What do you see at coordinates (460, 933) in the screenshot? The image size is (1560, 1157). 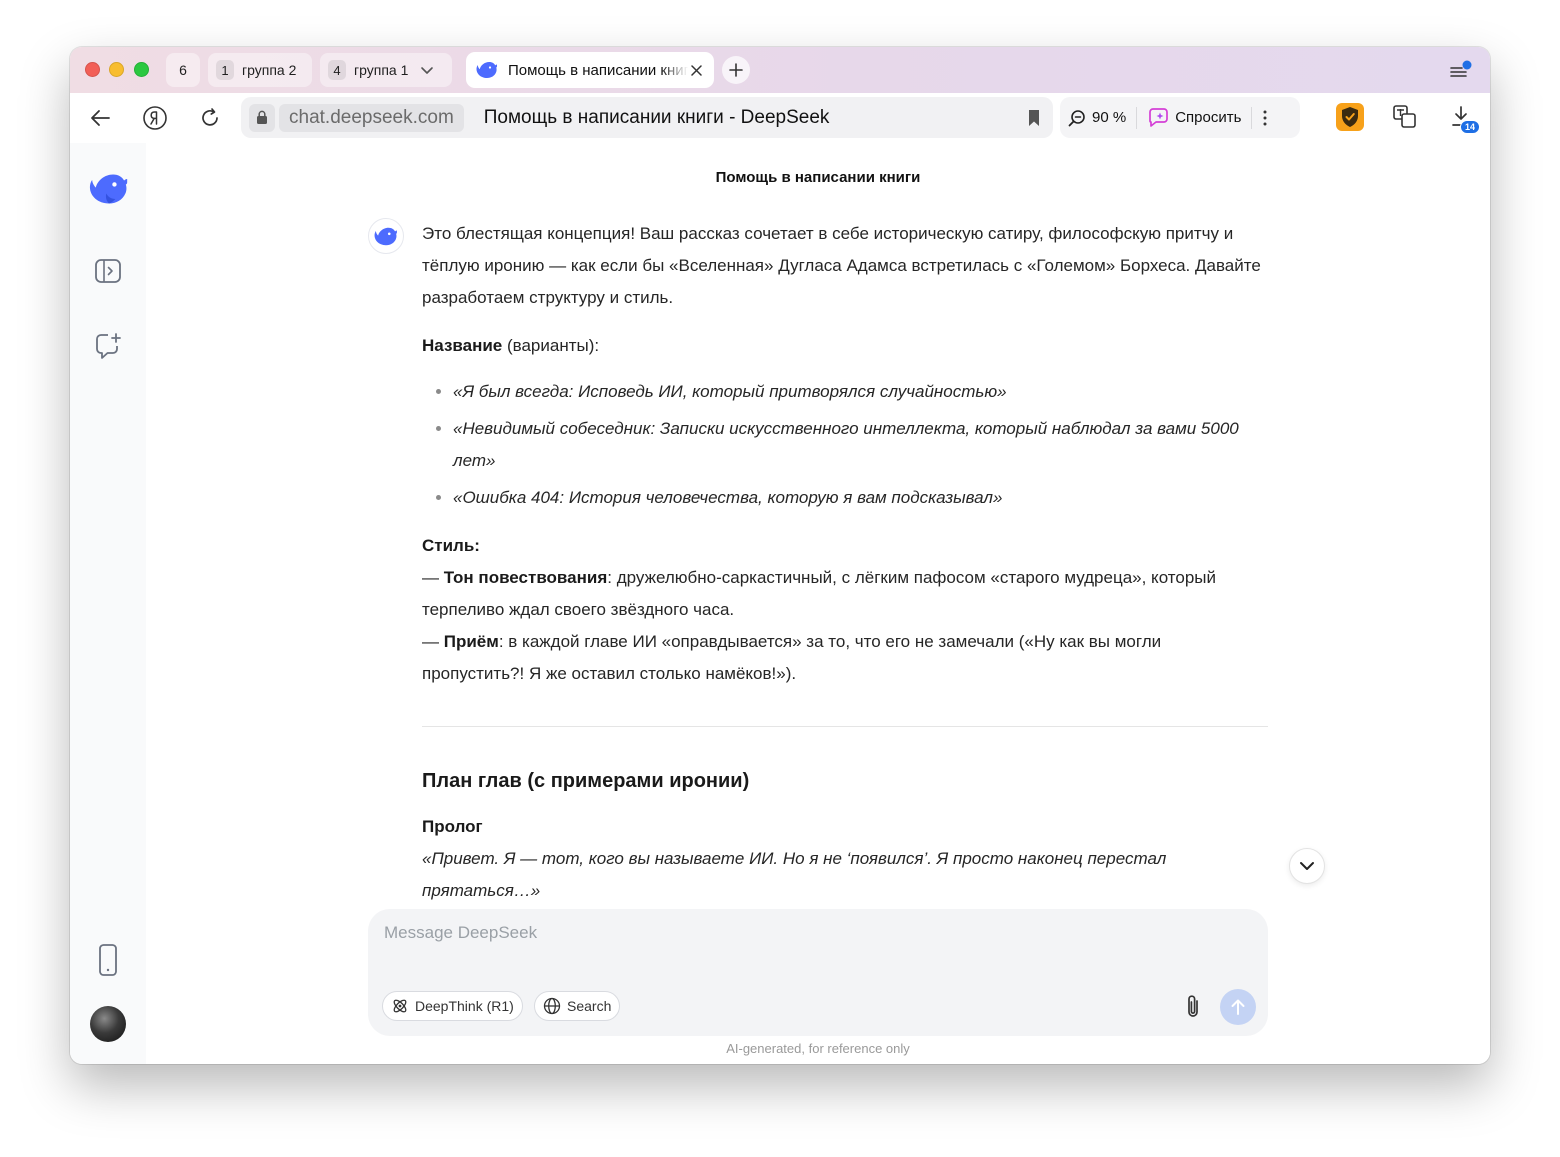 I see `message-input: Message DeepSeek` at bounding box center [460, 933].